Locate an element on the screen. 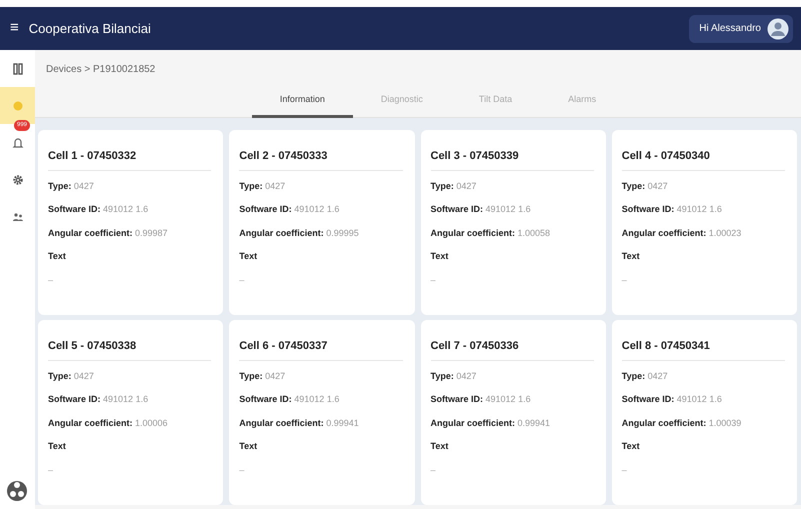  breadcrumb: Devices > P1910021852 is located at coordinates (100, 70).